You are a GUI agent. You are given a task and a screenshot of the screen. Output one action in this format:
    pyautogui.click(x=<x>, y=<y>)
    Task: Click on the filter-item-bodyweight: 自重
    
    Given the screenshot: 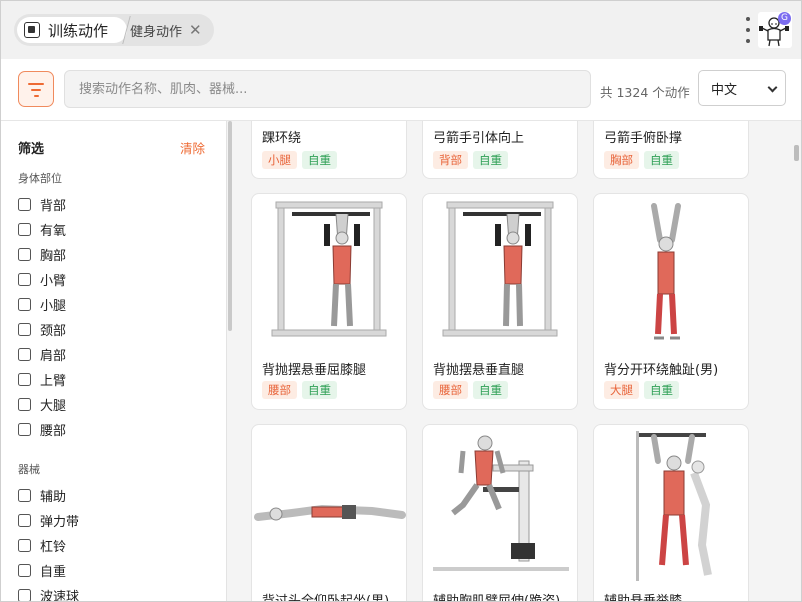 What is the action you would take?
    pyautogui.click(x=42, y=570)
    